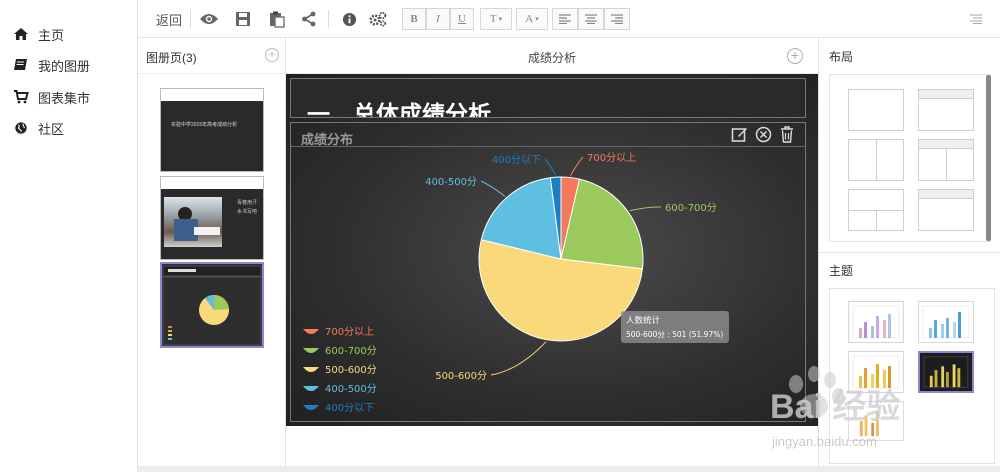 This screenshot has width=1000, height=472. I want to click on theme-option-dark-selected, so click(946, 372).